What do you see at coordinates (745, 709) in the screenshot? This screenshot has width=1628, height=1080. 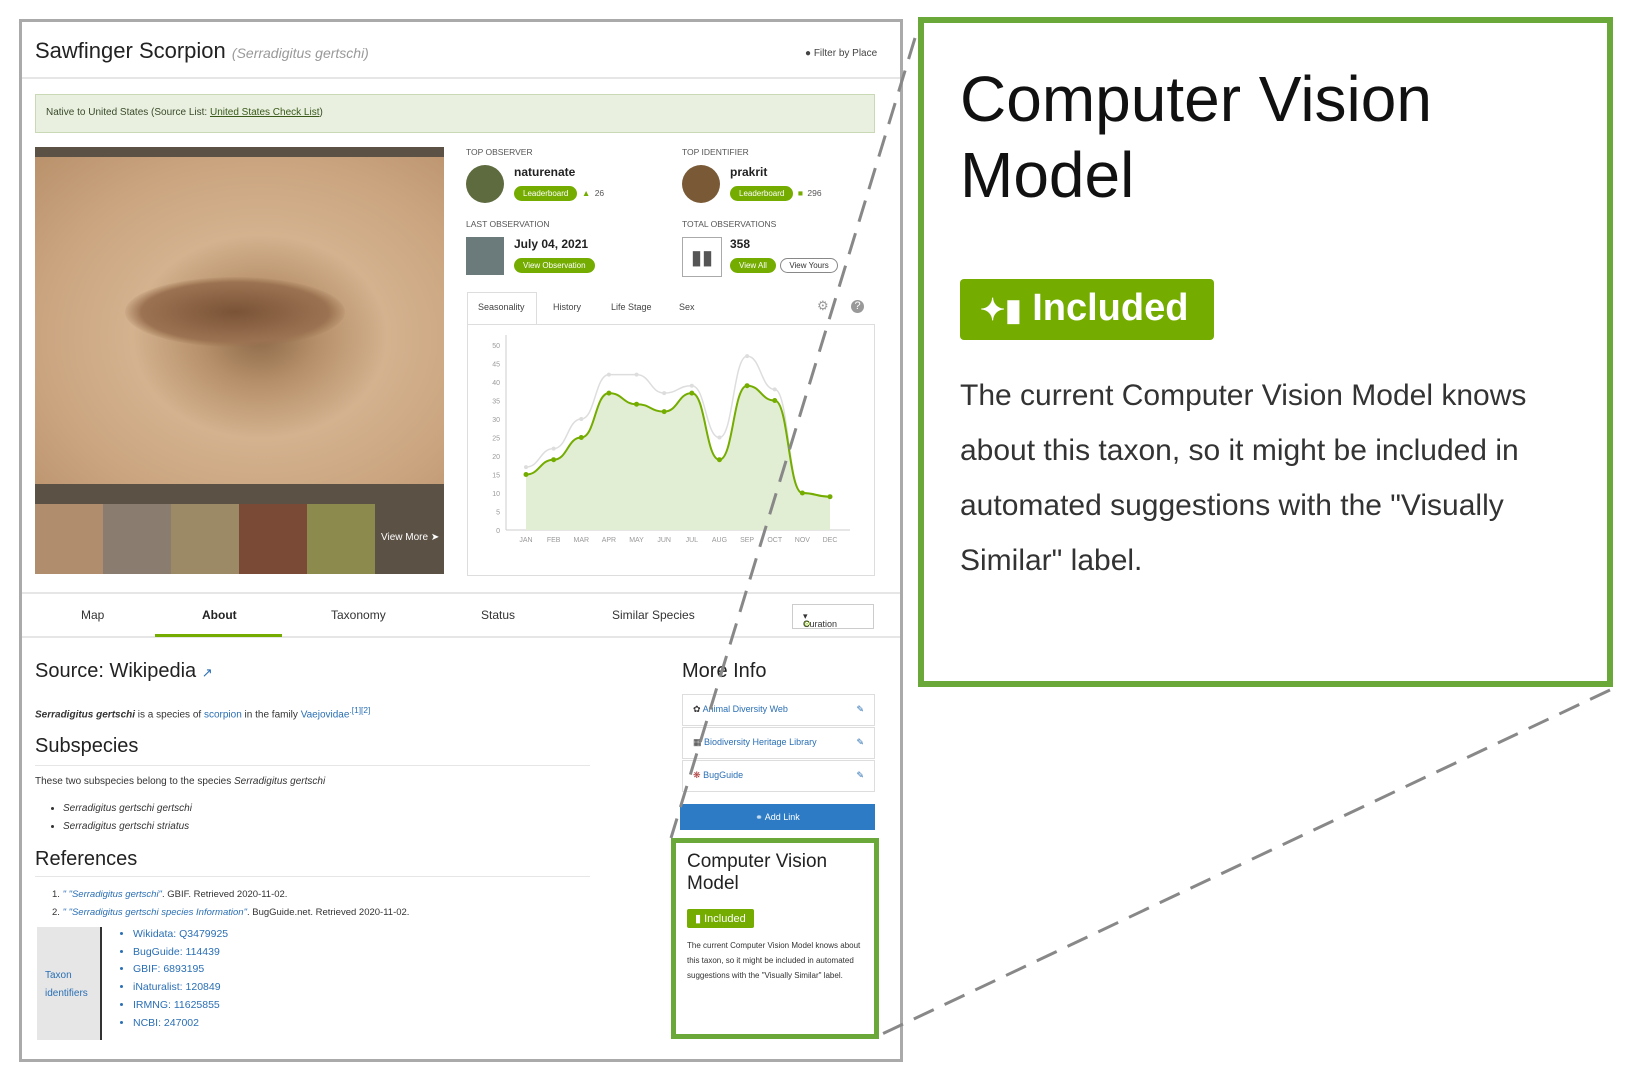 I see `link-label: Animal Diversity Web` at bounding box center [745, 709].